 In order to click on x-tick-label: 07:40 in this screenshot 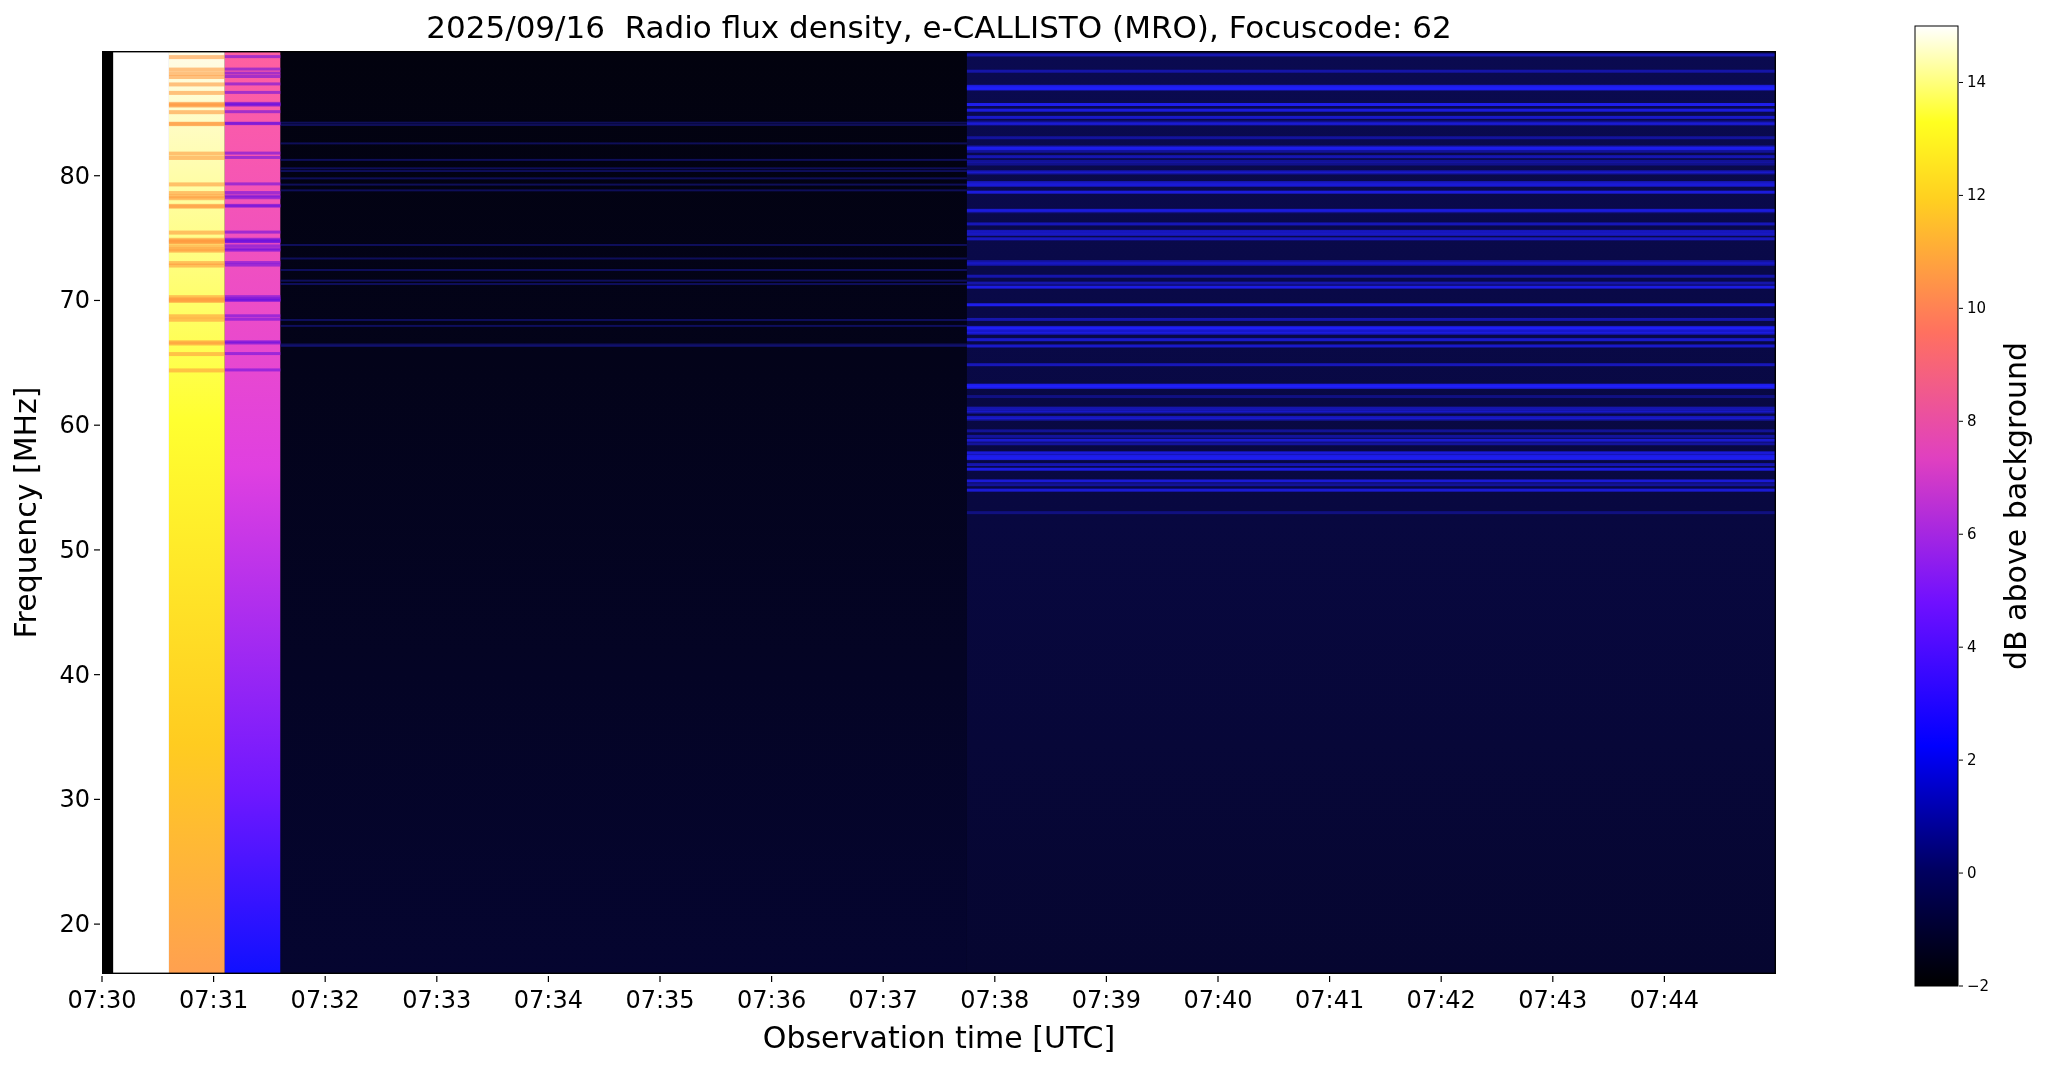, I will do `click(1218, 1000)`.